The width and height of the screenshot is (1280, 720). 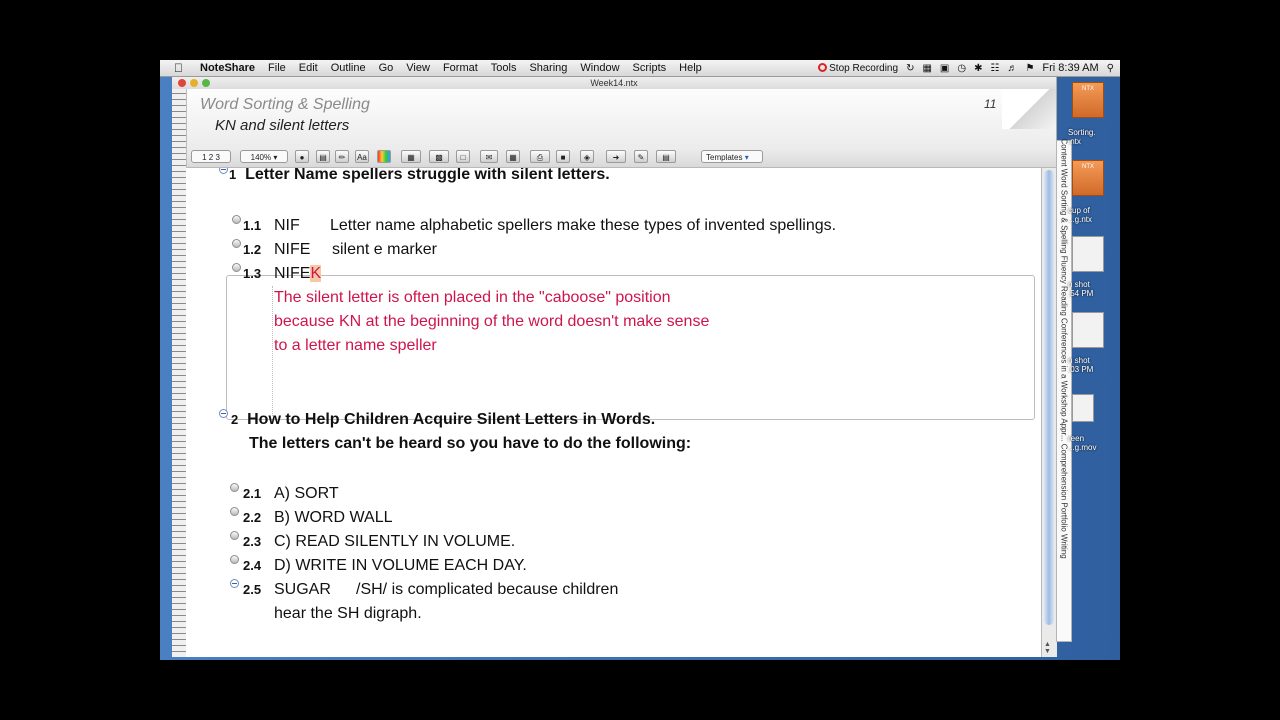 What do you see at coordinates (302, 156) in the screenshot?
I see `lightbulb-icon: ●` at bounding box center [302, 156].